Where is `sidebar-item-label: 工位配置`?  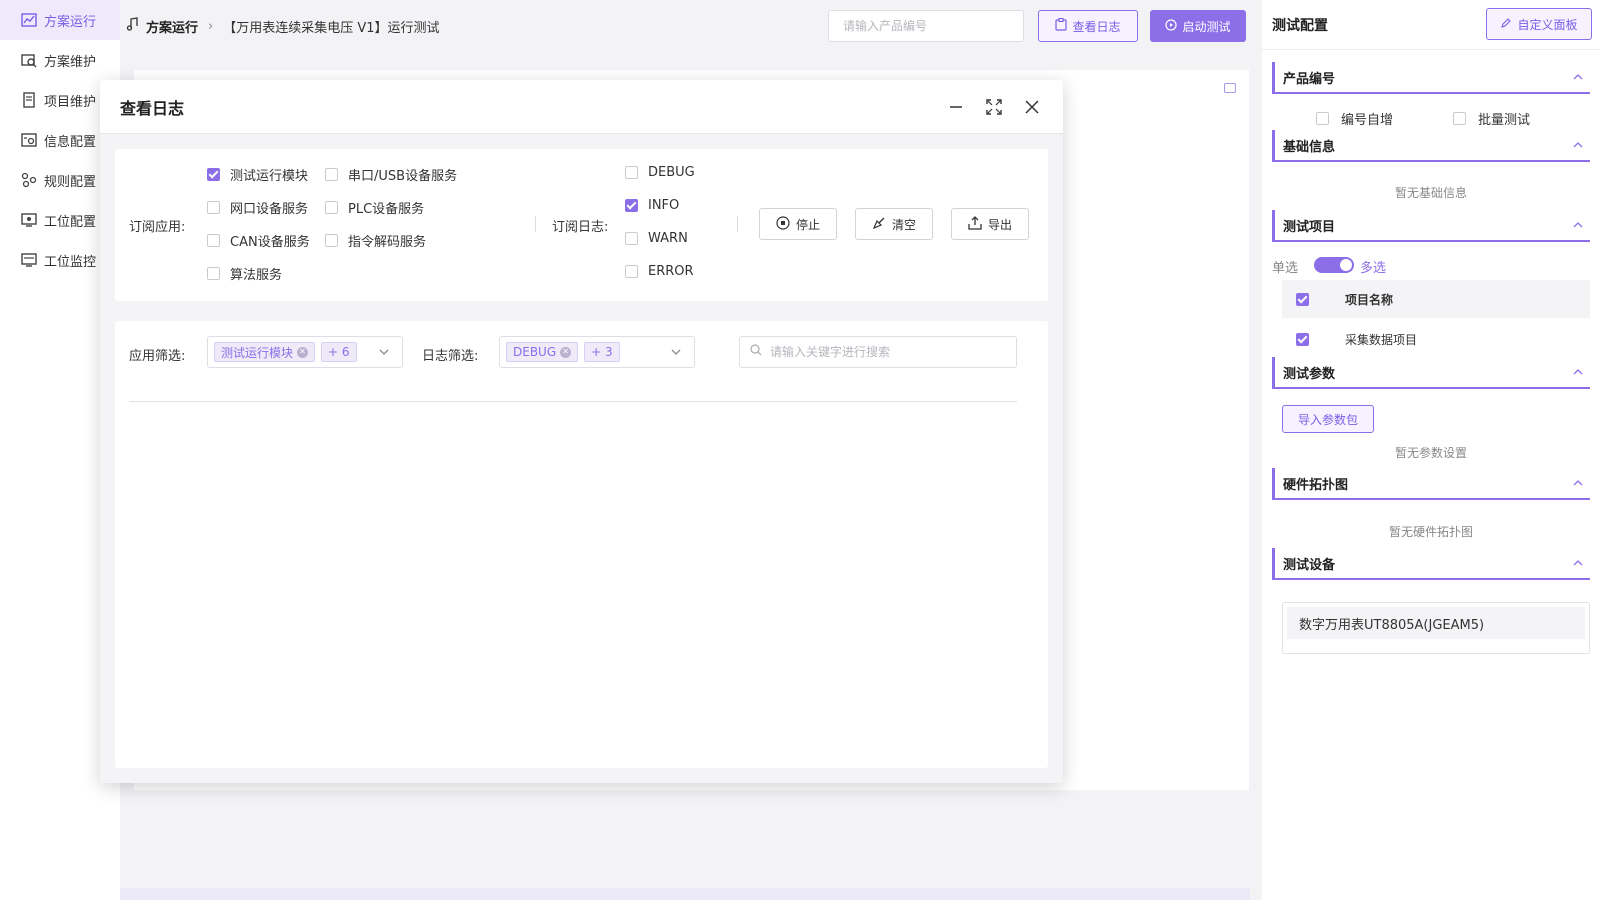 sidebar-item-label: 工位配置 is located at coordinates (70, 222).